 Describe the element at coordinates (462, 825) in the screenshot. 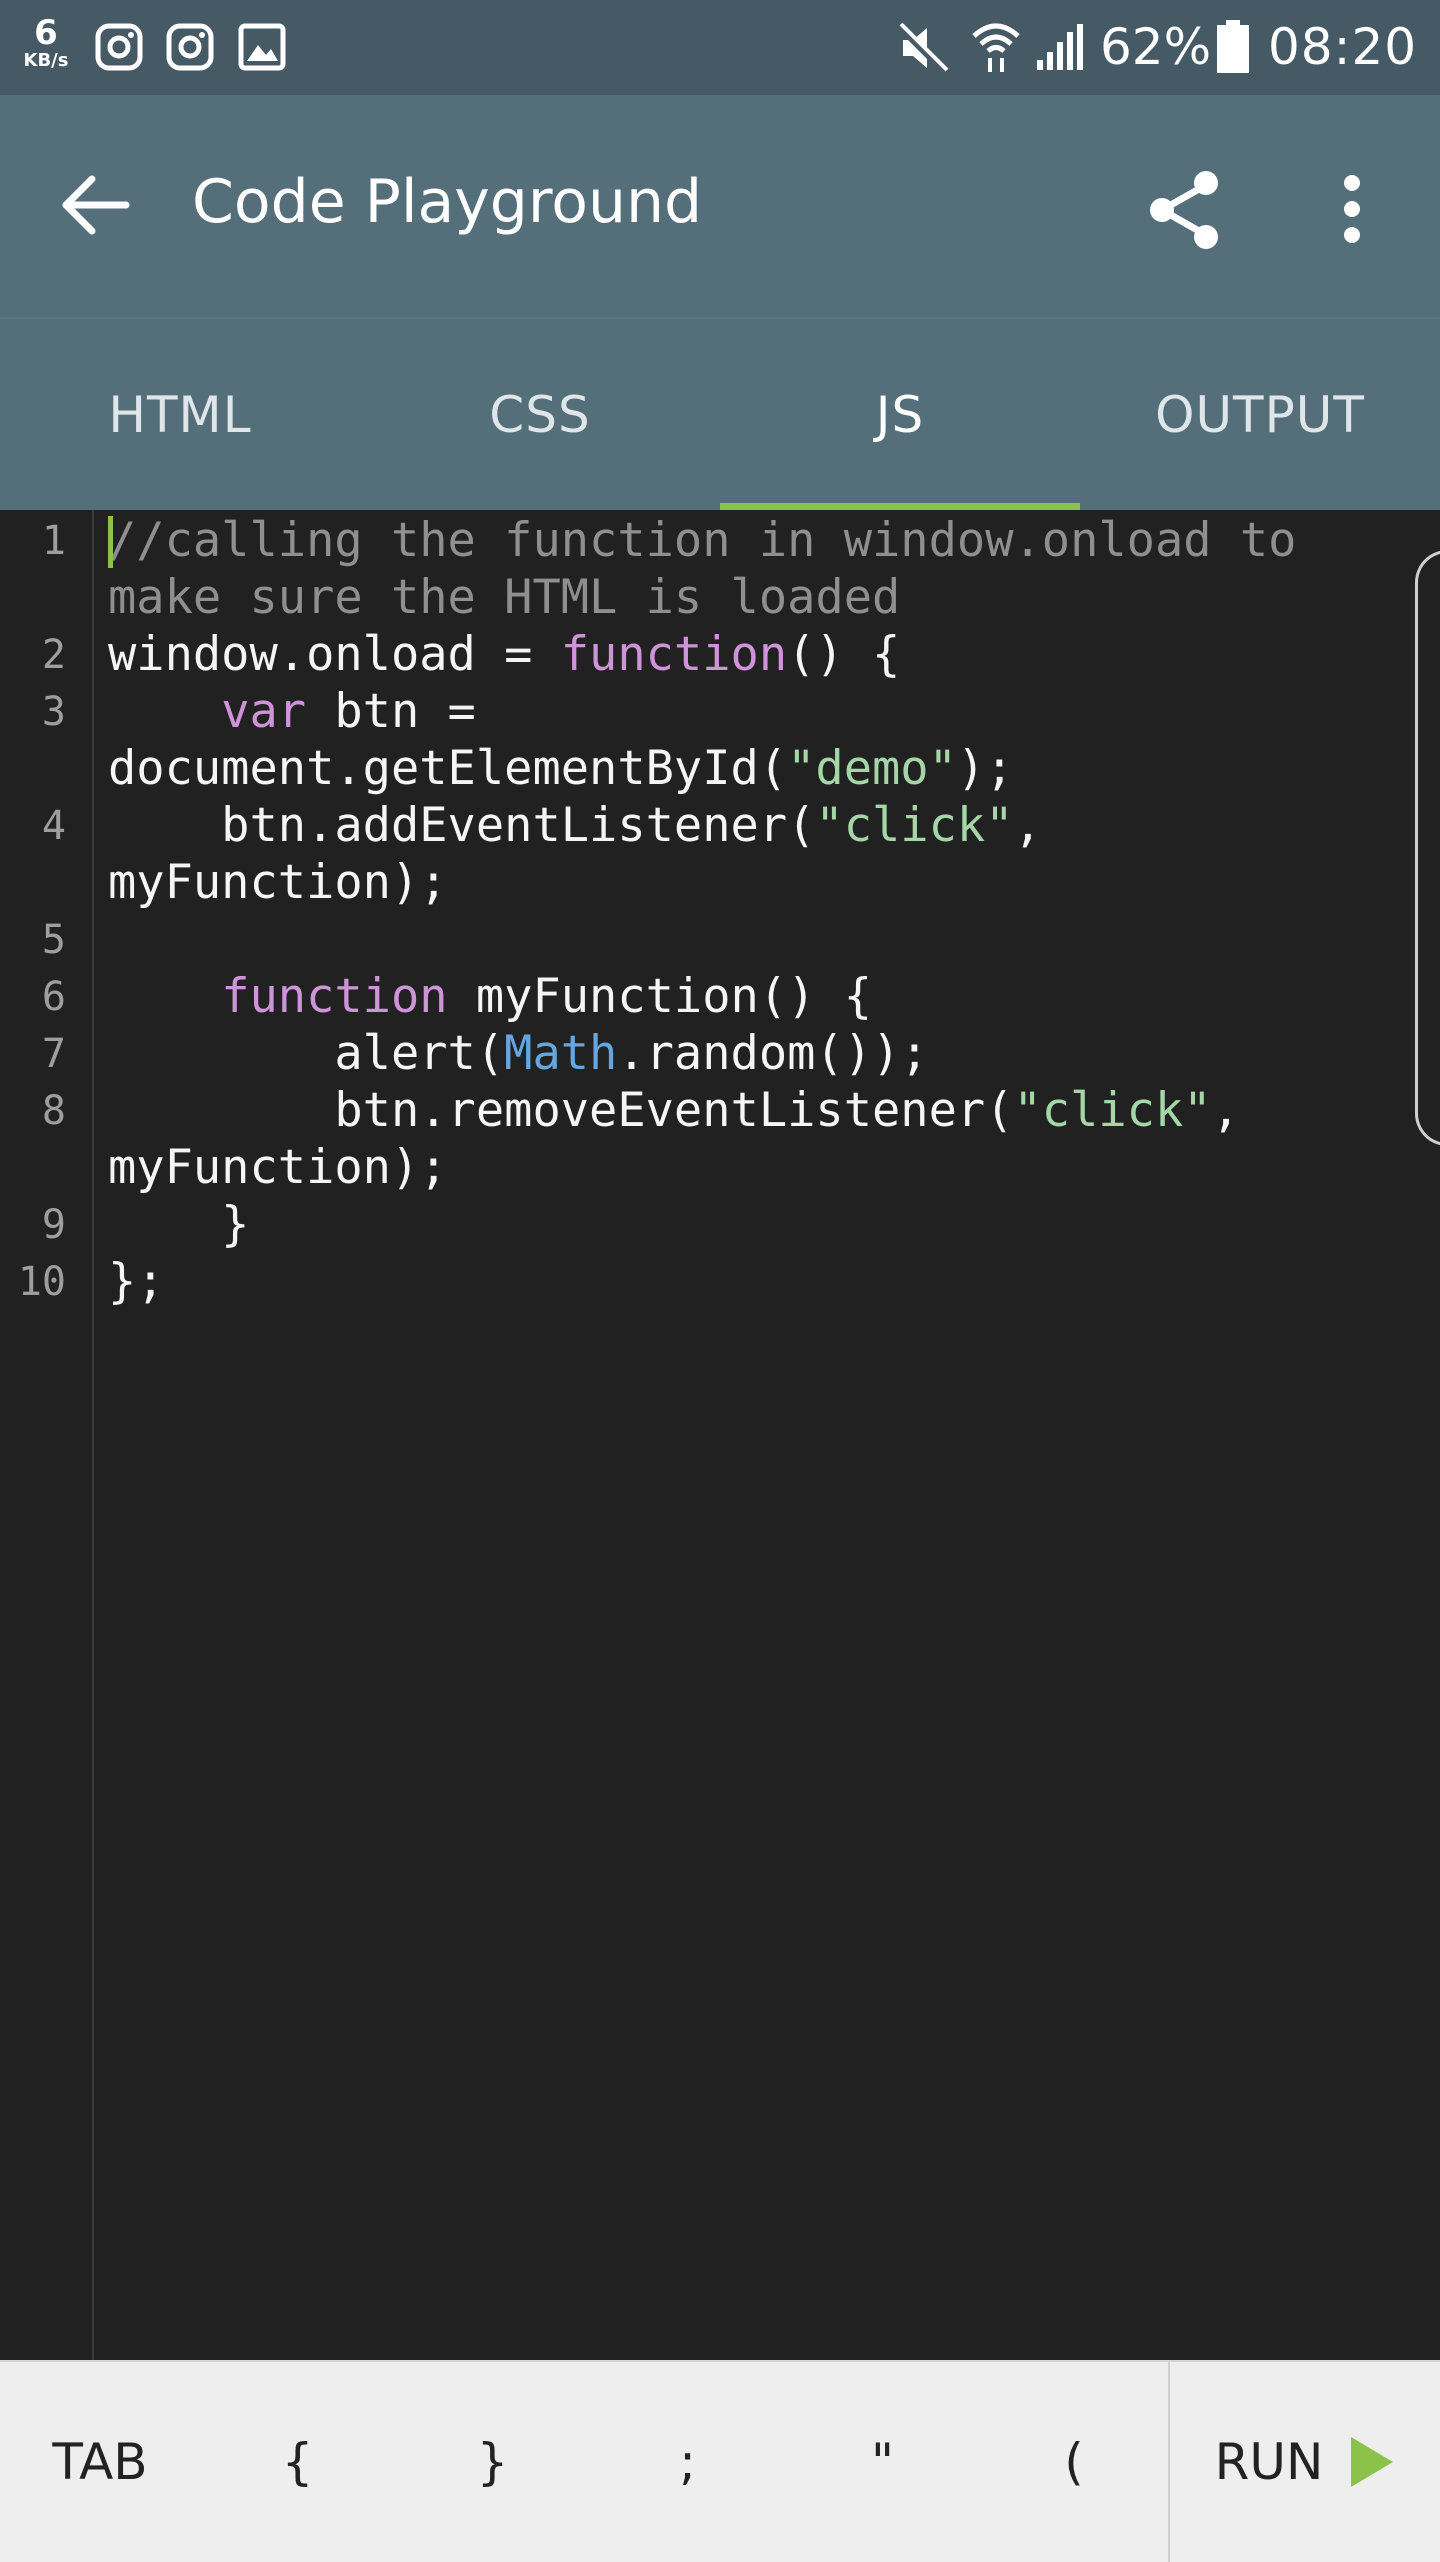

I see `code-token: btn.addEventListener(` at that location.